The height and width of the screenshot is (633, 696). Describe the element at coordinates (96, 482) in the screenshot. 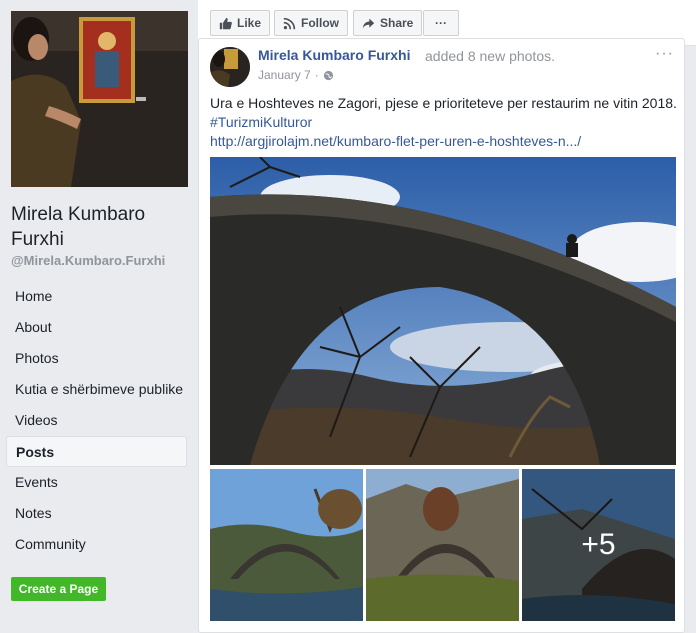

I see `nav-item-events: Events` at that location.